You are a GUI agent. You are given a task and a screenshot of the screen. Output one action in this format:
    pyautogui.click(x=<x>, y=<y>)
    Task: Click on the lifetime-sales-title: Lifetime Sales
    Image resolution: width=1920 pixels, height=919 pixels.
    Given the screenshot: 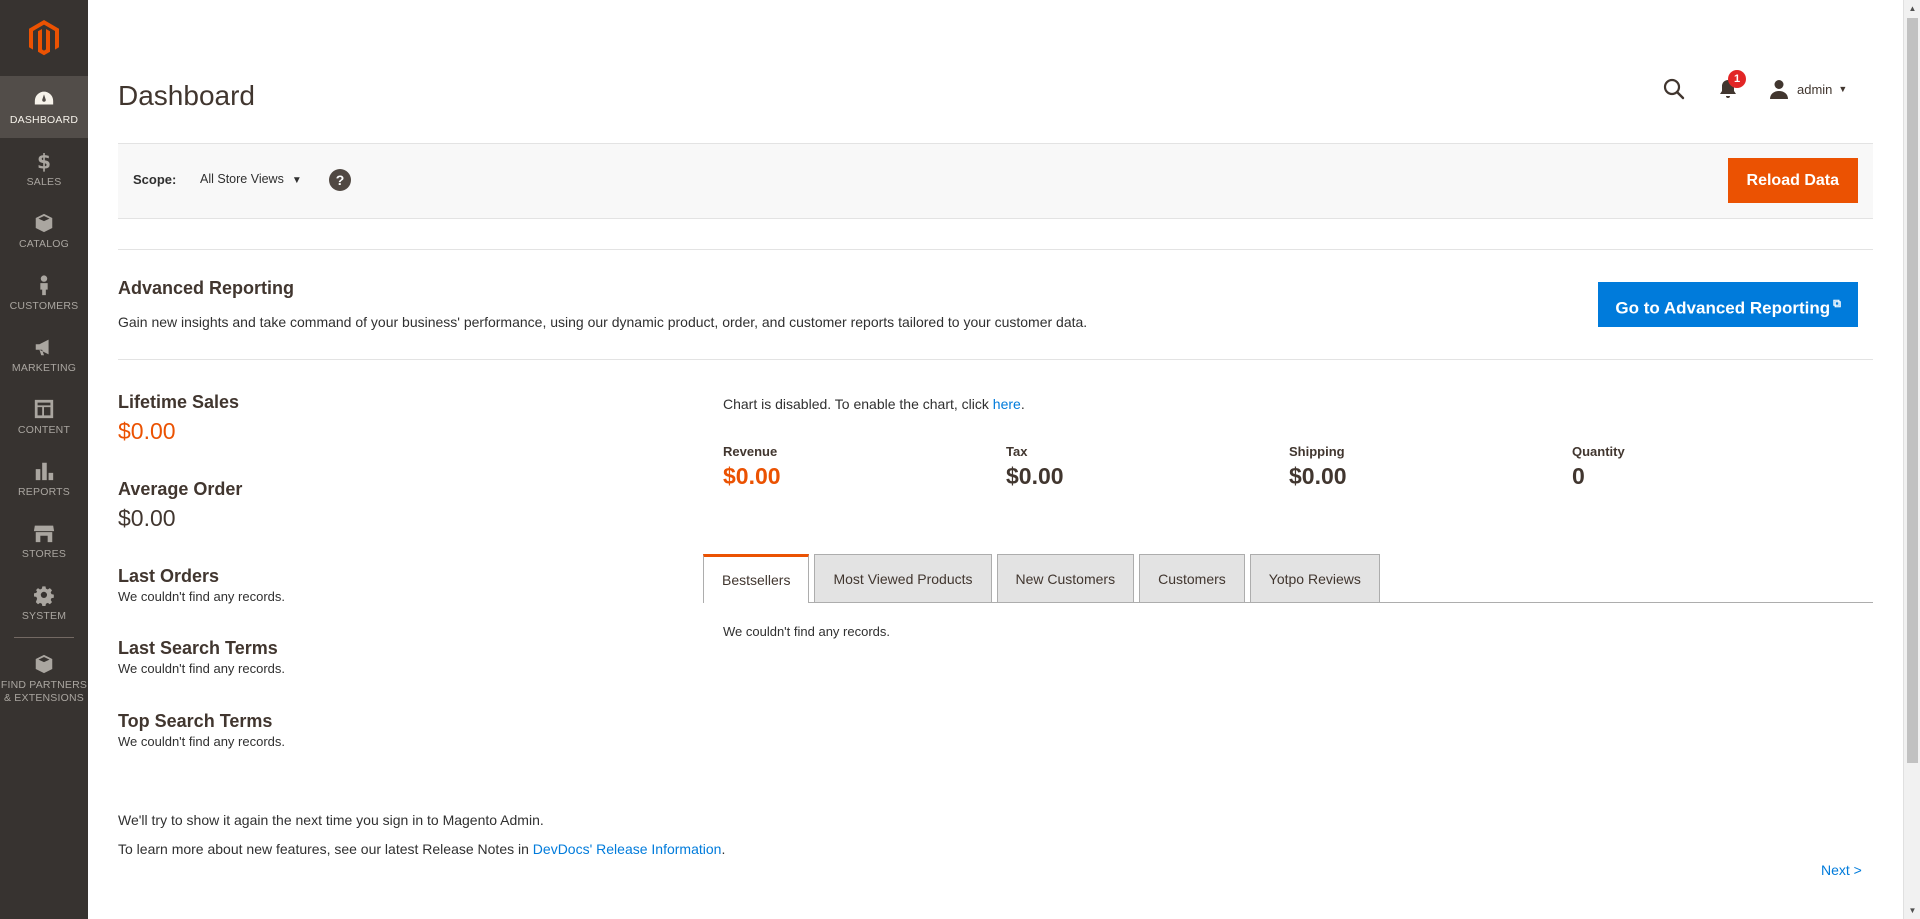 What is the action you would take?
    pyautogui.click(x=179, y=402)
    